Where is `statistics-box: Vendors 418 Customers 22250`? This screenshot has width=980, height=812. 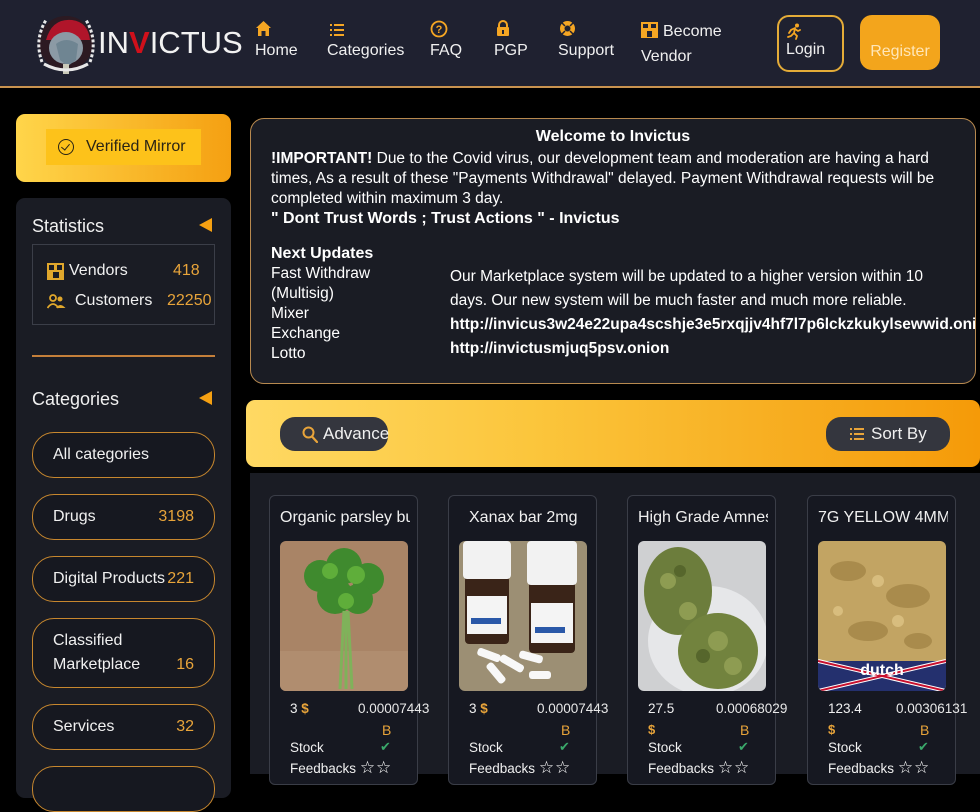
statistics-box: Vendors 418 Customers 22250 is located at coordinates (123, 284).